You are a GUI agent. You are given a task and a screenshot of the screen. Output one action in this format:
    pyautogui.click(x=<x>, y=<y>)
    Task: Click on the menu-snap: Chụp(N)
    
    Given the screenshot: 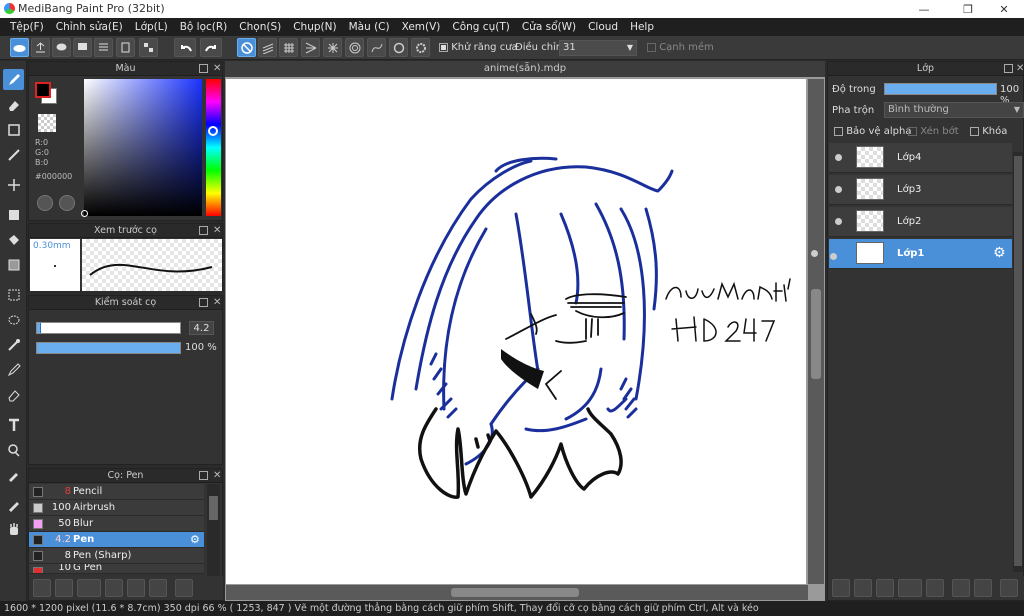 What is the action you would take?
    pyautogui.click(x=314, y=27)
    